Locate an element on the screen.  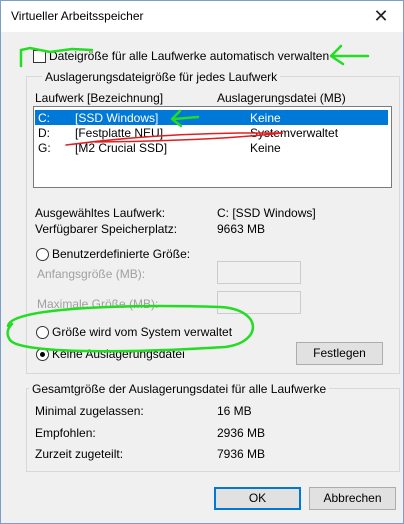
recommended-value: 2936 MB is located at coordinates (241, 433).